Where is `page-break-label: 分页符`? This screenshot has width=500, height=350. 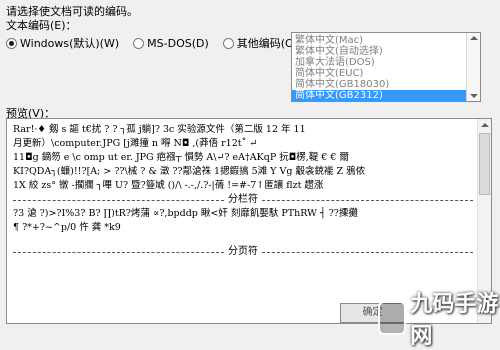 page-break-label: 分页符 is located at coordinates (243, 251).